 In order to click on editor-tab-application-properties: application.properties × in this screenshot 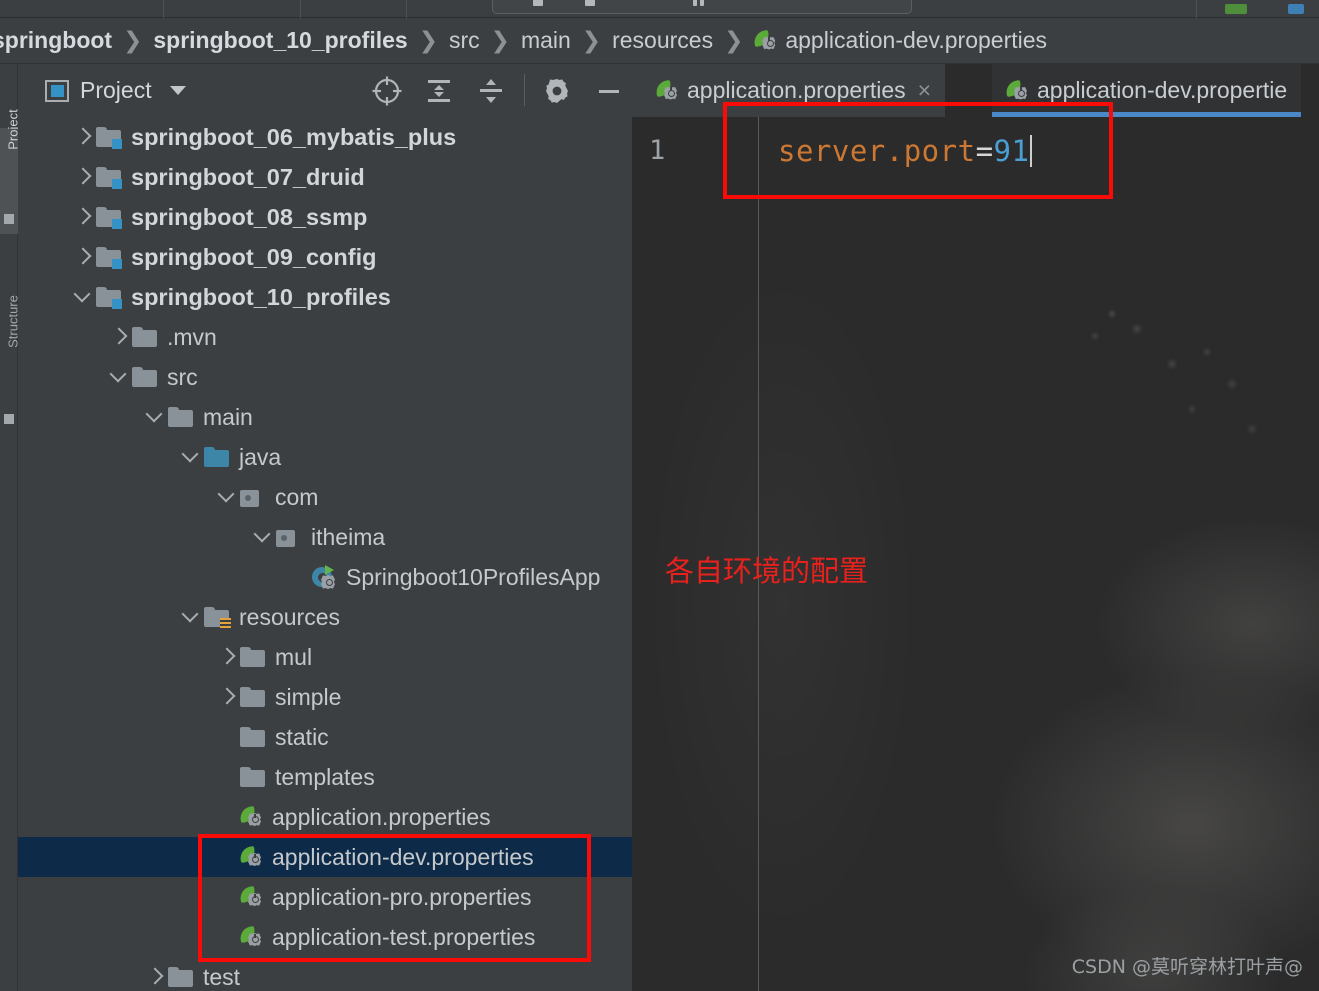, I will do `click(794, 90)`.